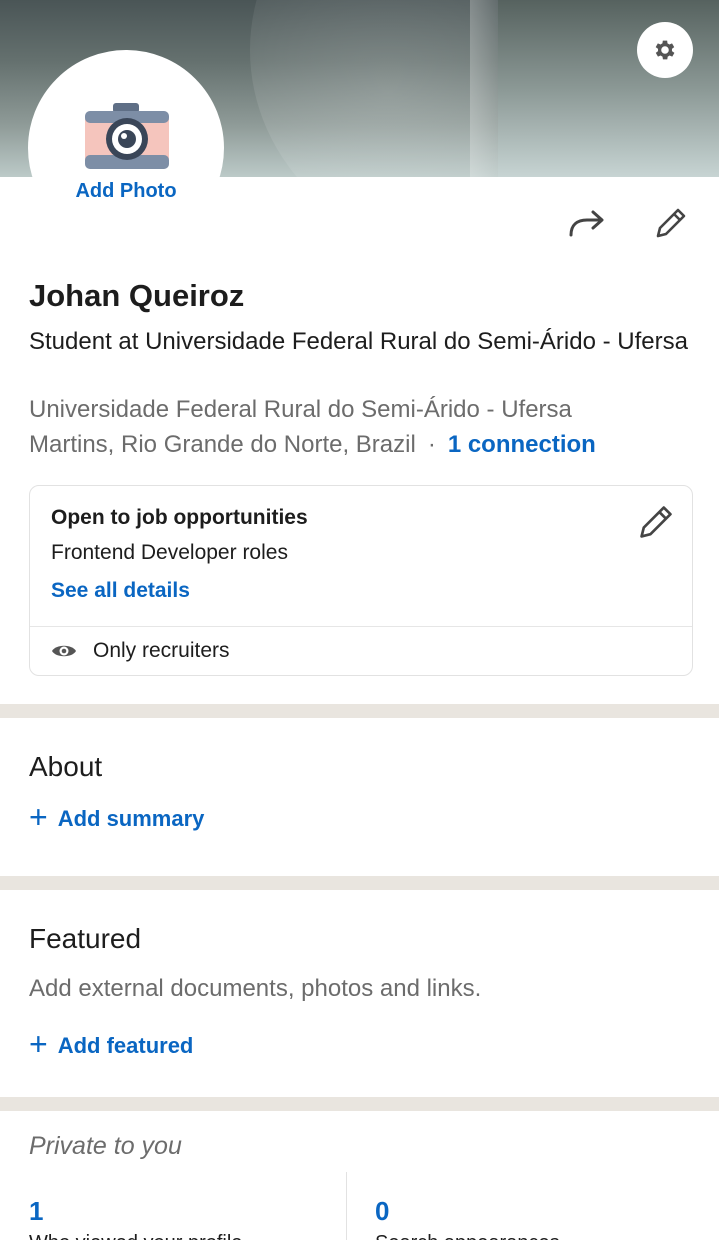  I want to click on visibility-label: Only recruiters, so click(161, 650).